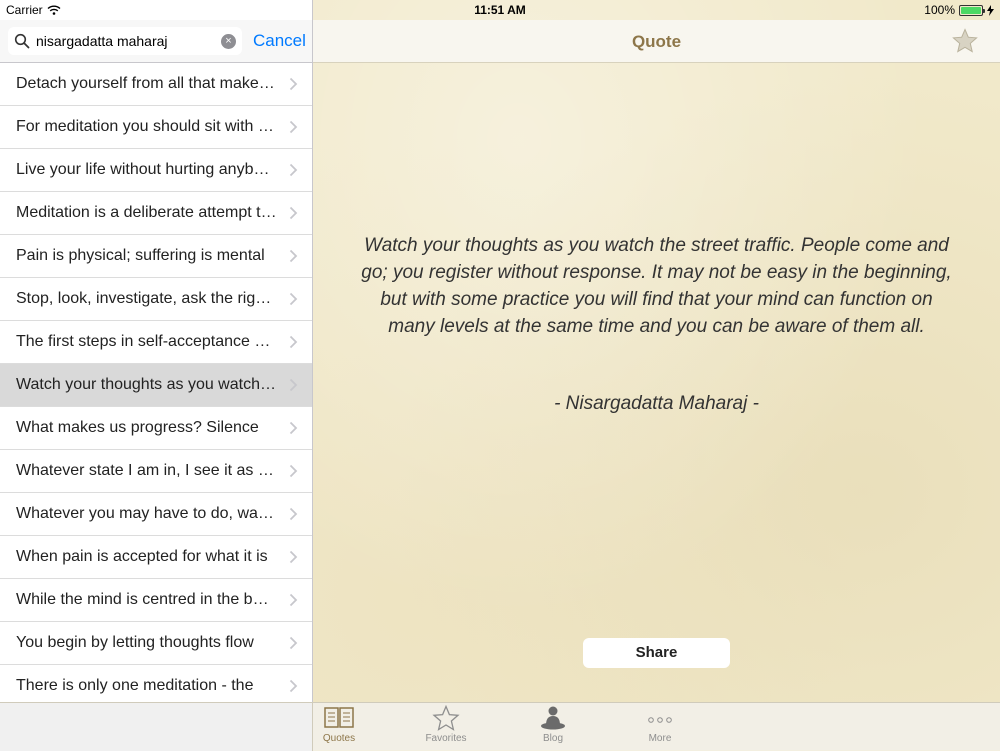 This screenshot has height=751, width=1000. I want to click on quote-list-item-label: Pain is physical; suffering is mental, so click(140, 255).